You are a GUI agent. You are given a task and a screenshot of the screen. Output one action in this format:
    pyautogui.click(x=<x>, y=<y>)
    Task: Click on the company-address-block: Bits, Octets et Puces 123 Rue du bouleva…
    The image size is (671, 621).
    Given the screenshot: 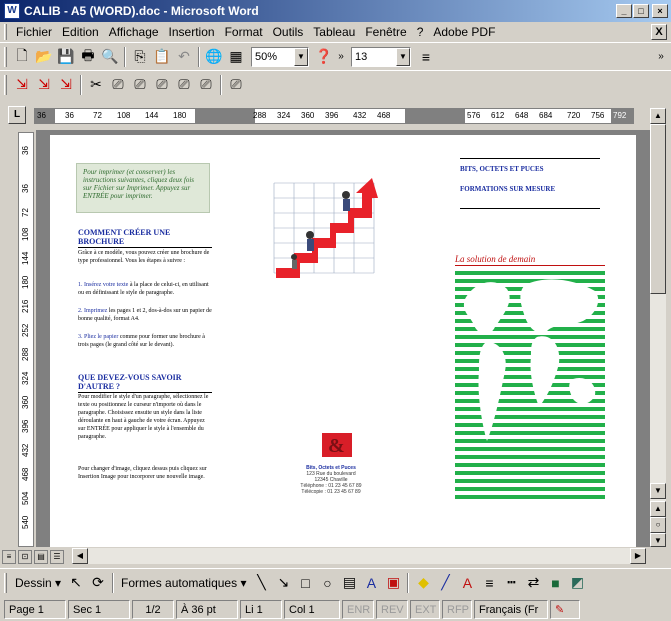 What is the action you would take?
    pyautogui.click(x=331, y=480)
    